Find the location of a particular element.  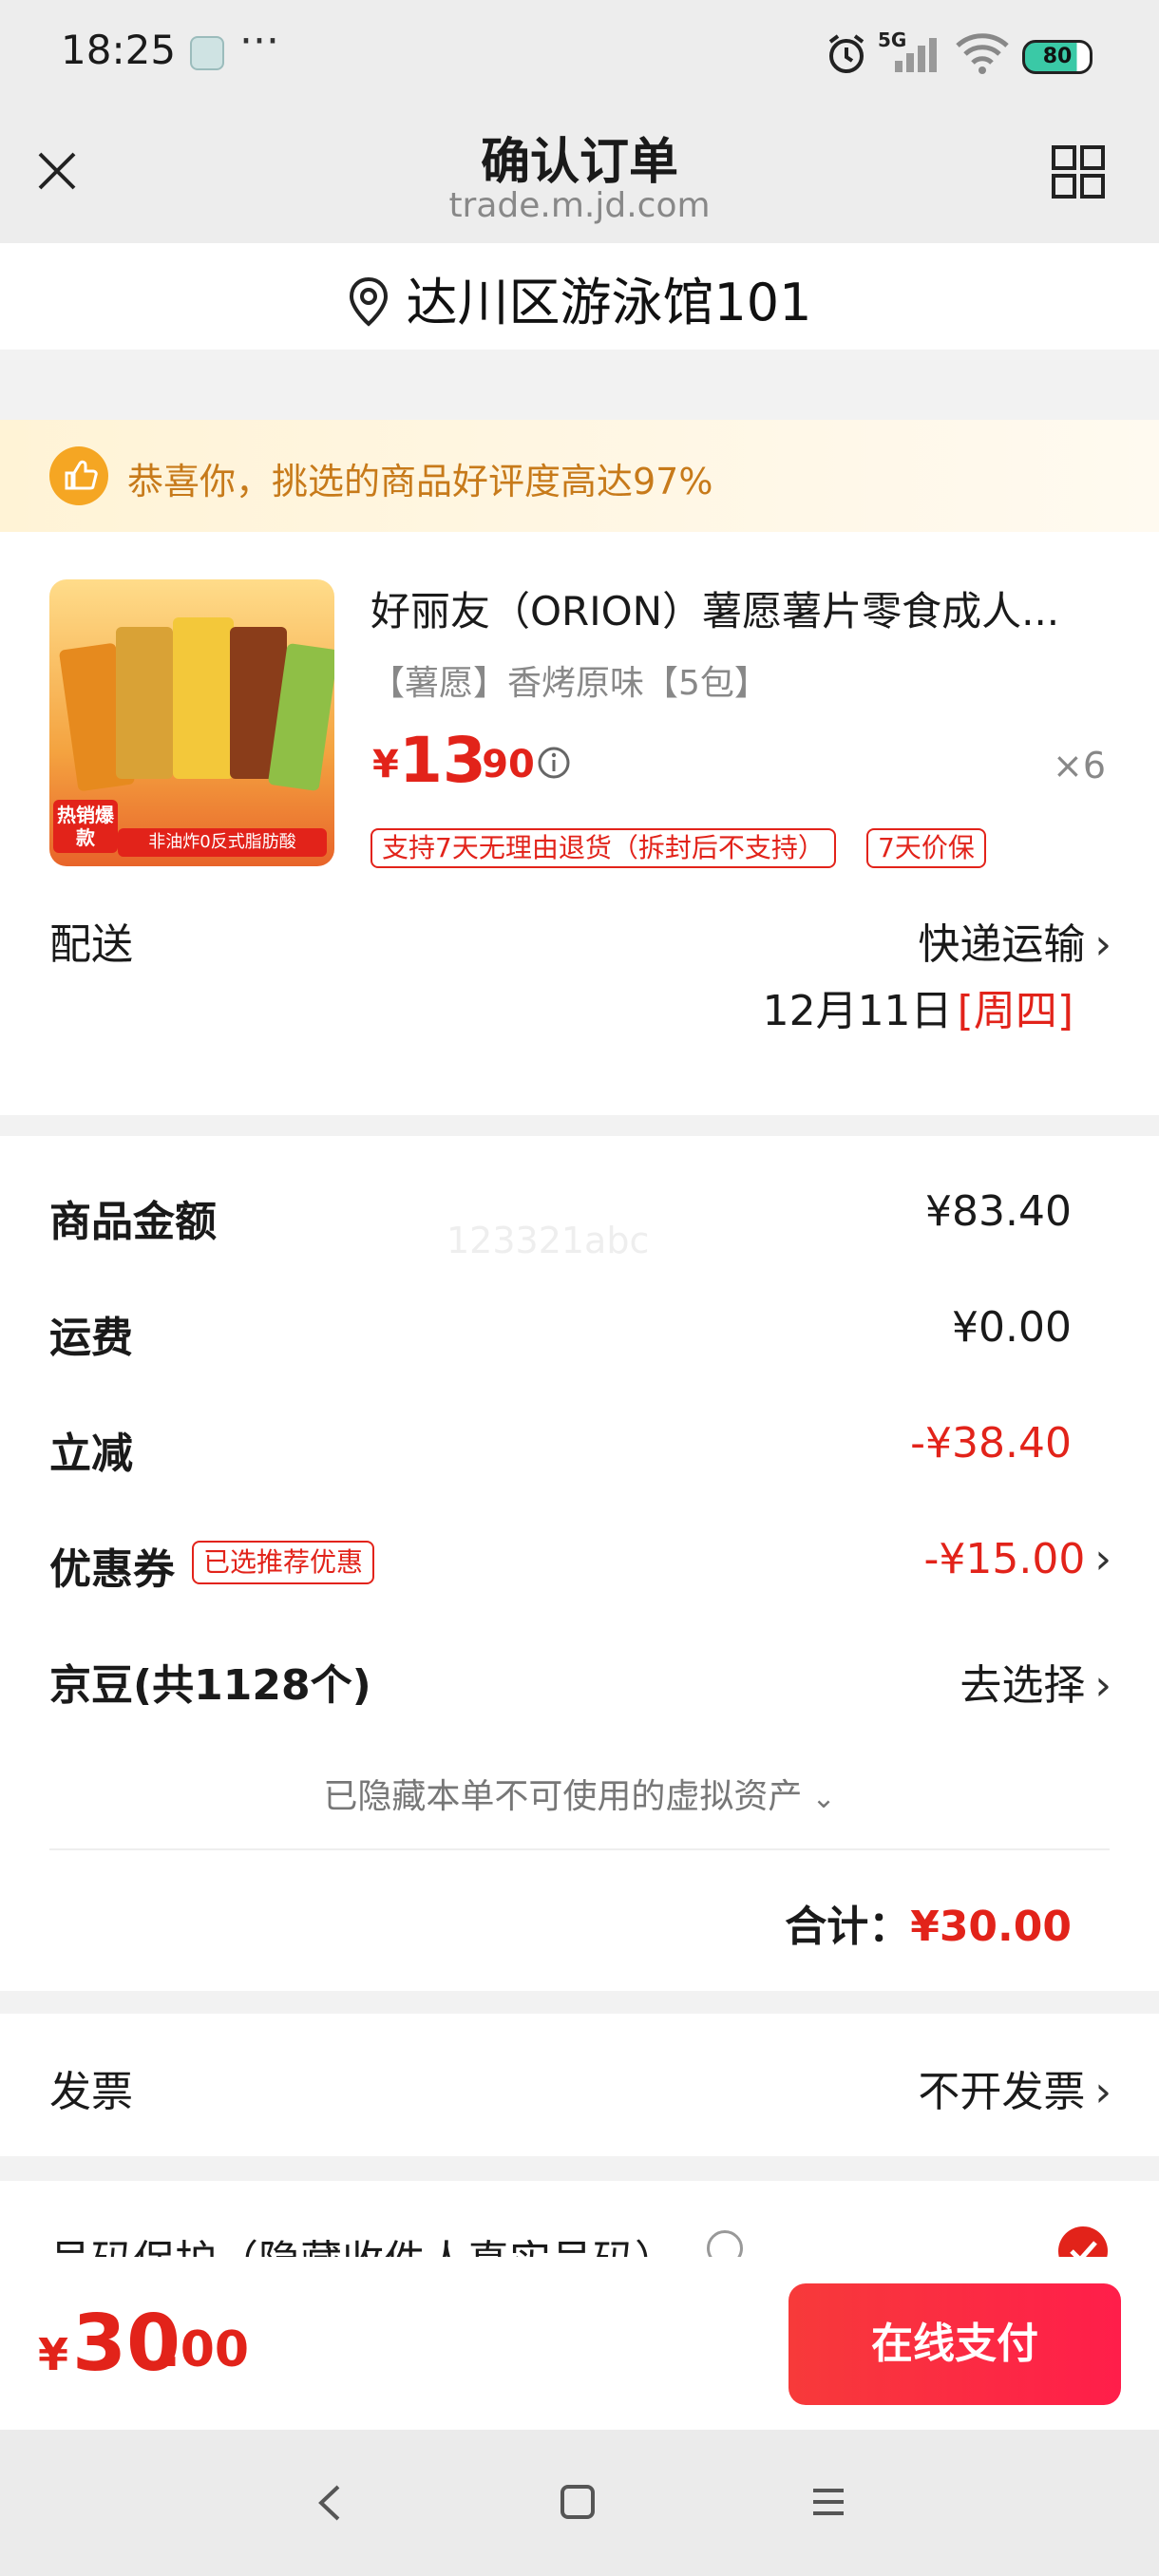

jingdou-label: 京豆(共1128个) is located at coordinates (210, 1685).